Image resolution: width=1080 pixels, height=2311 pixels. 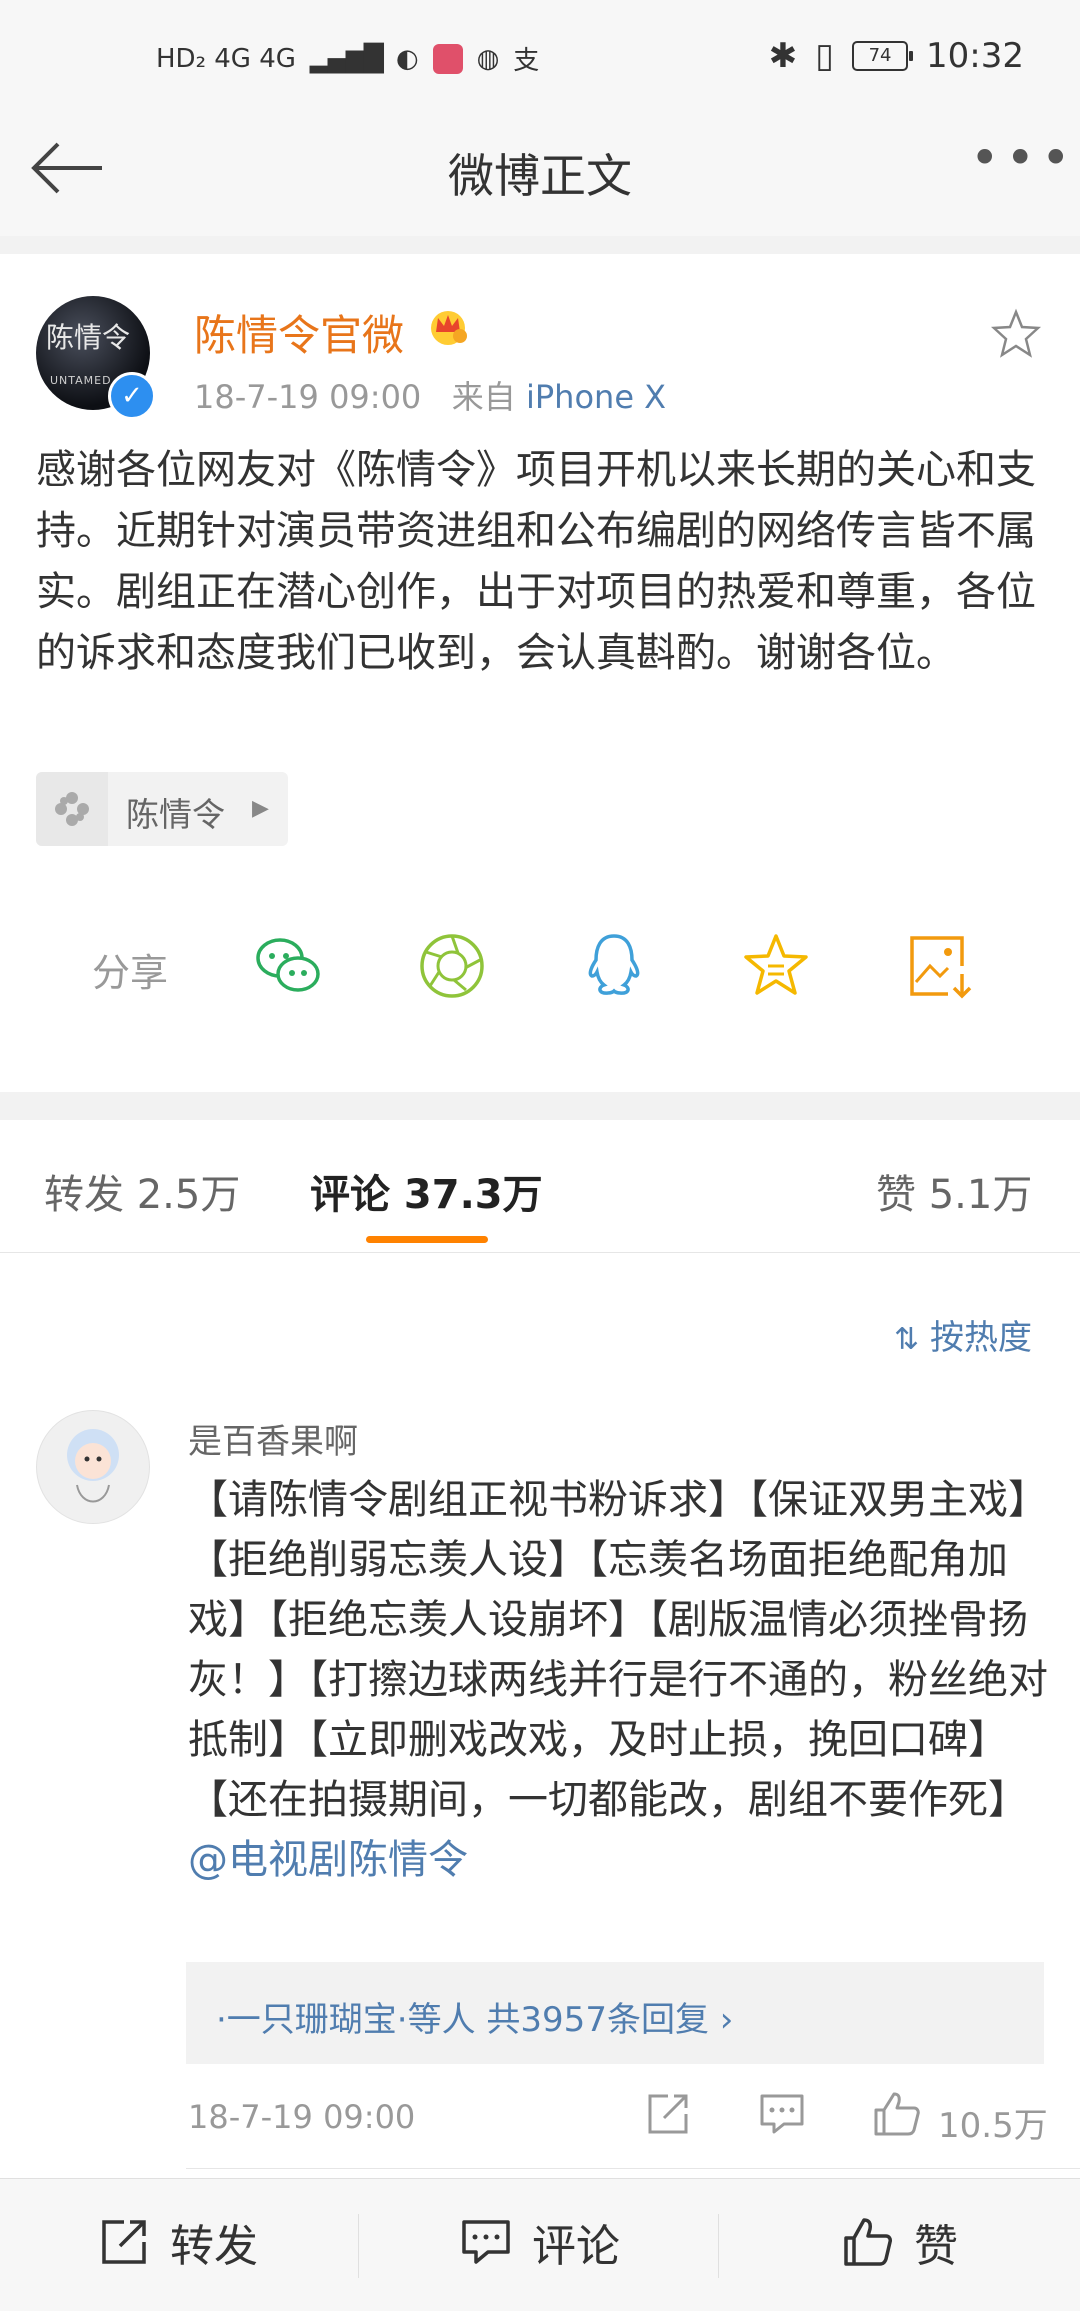 What do you see at coordinates (883, 56) in the screenshot?
I see `battery-icon: 74` at bounding box center [883, 56].